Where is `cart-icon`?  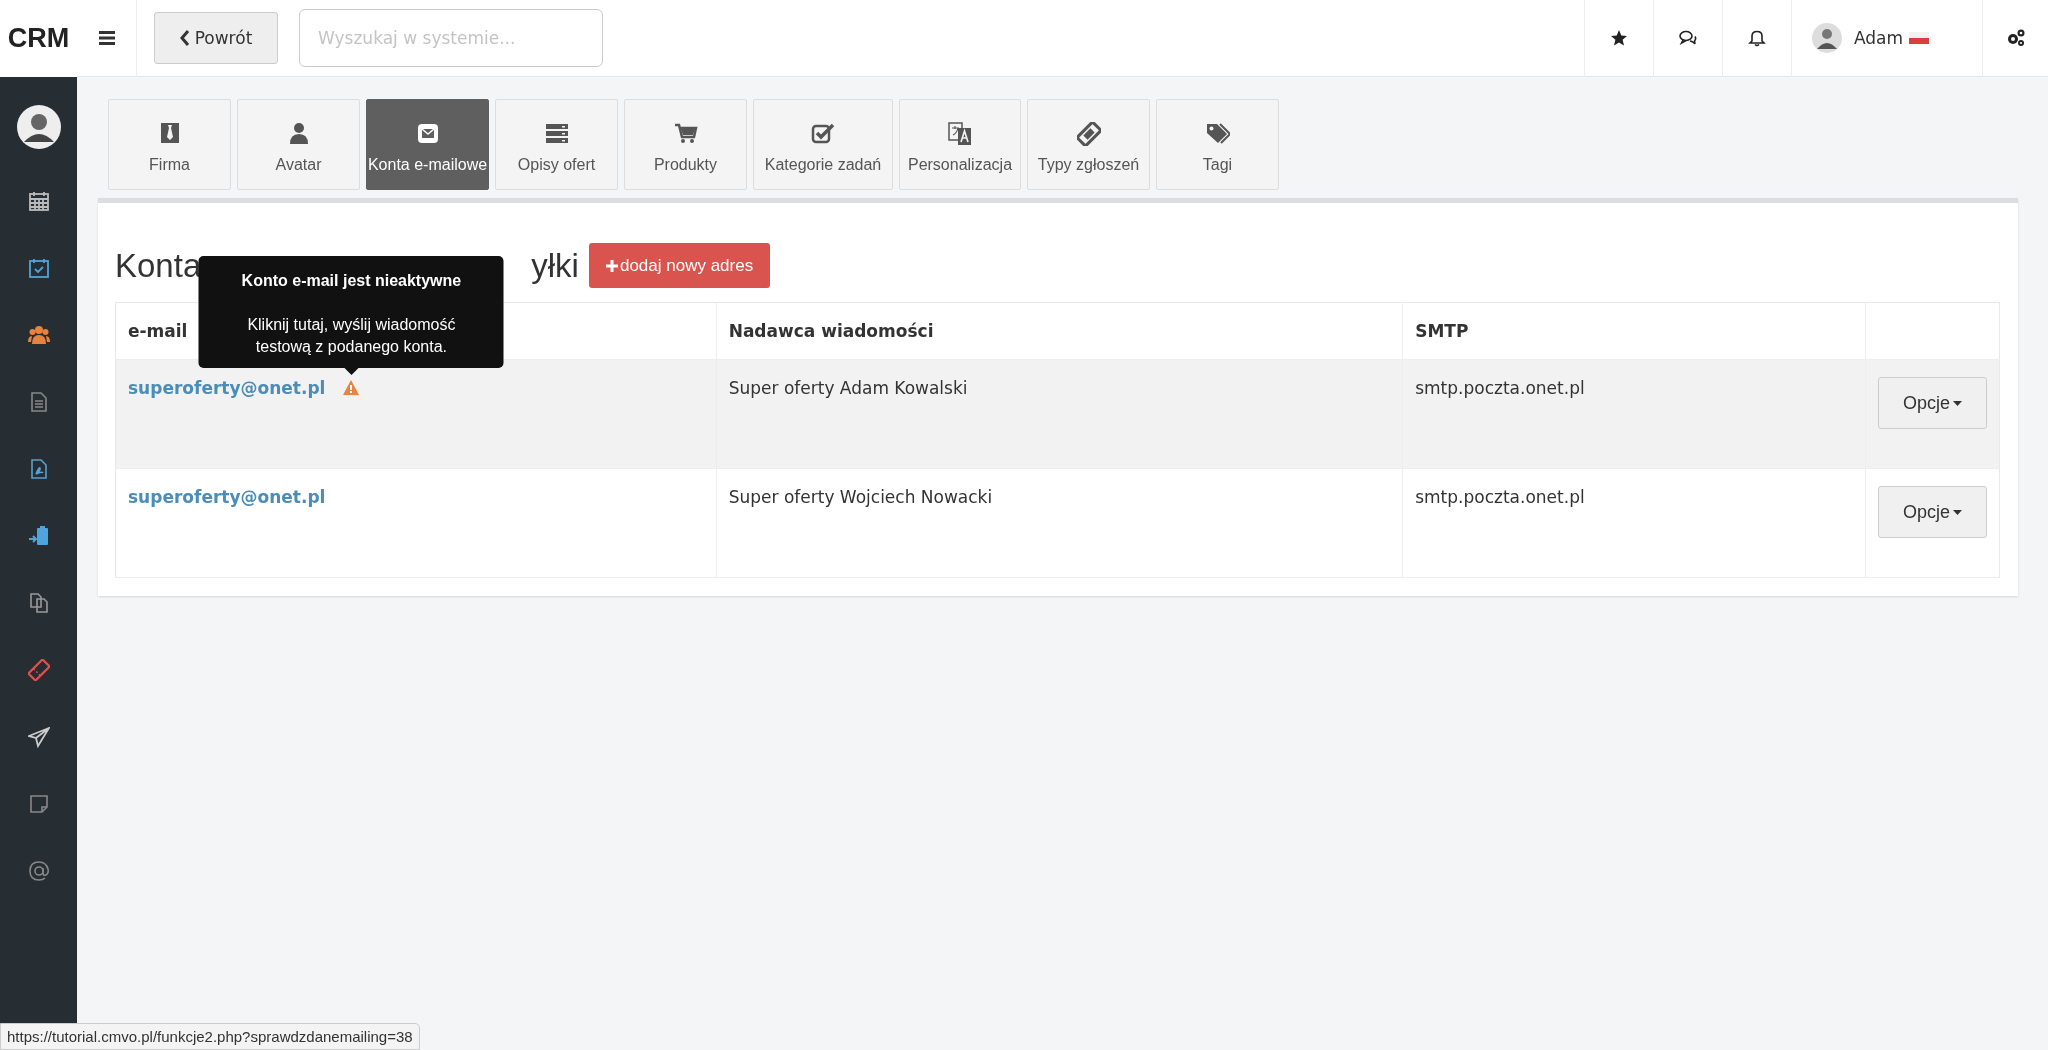 cart-icon is located at coordinates (685, 133).